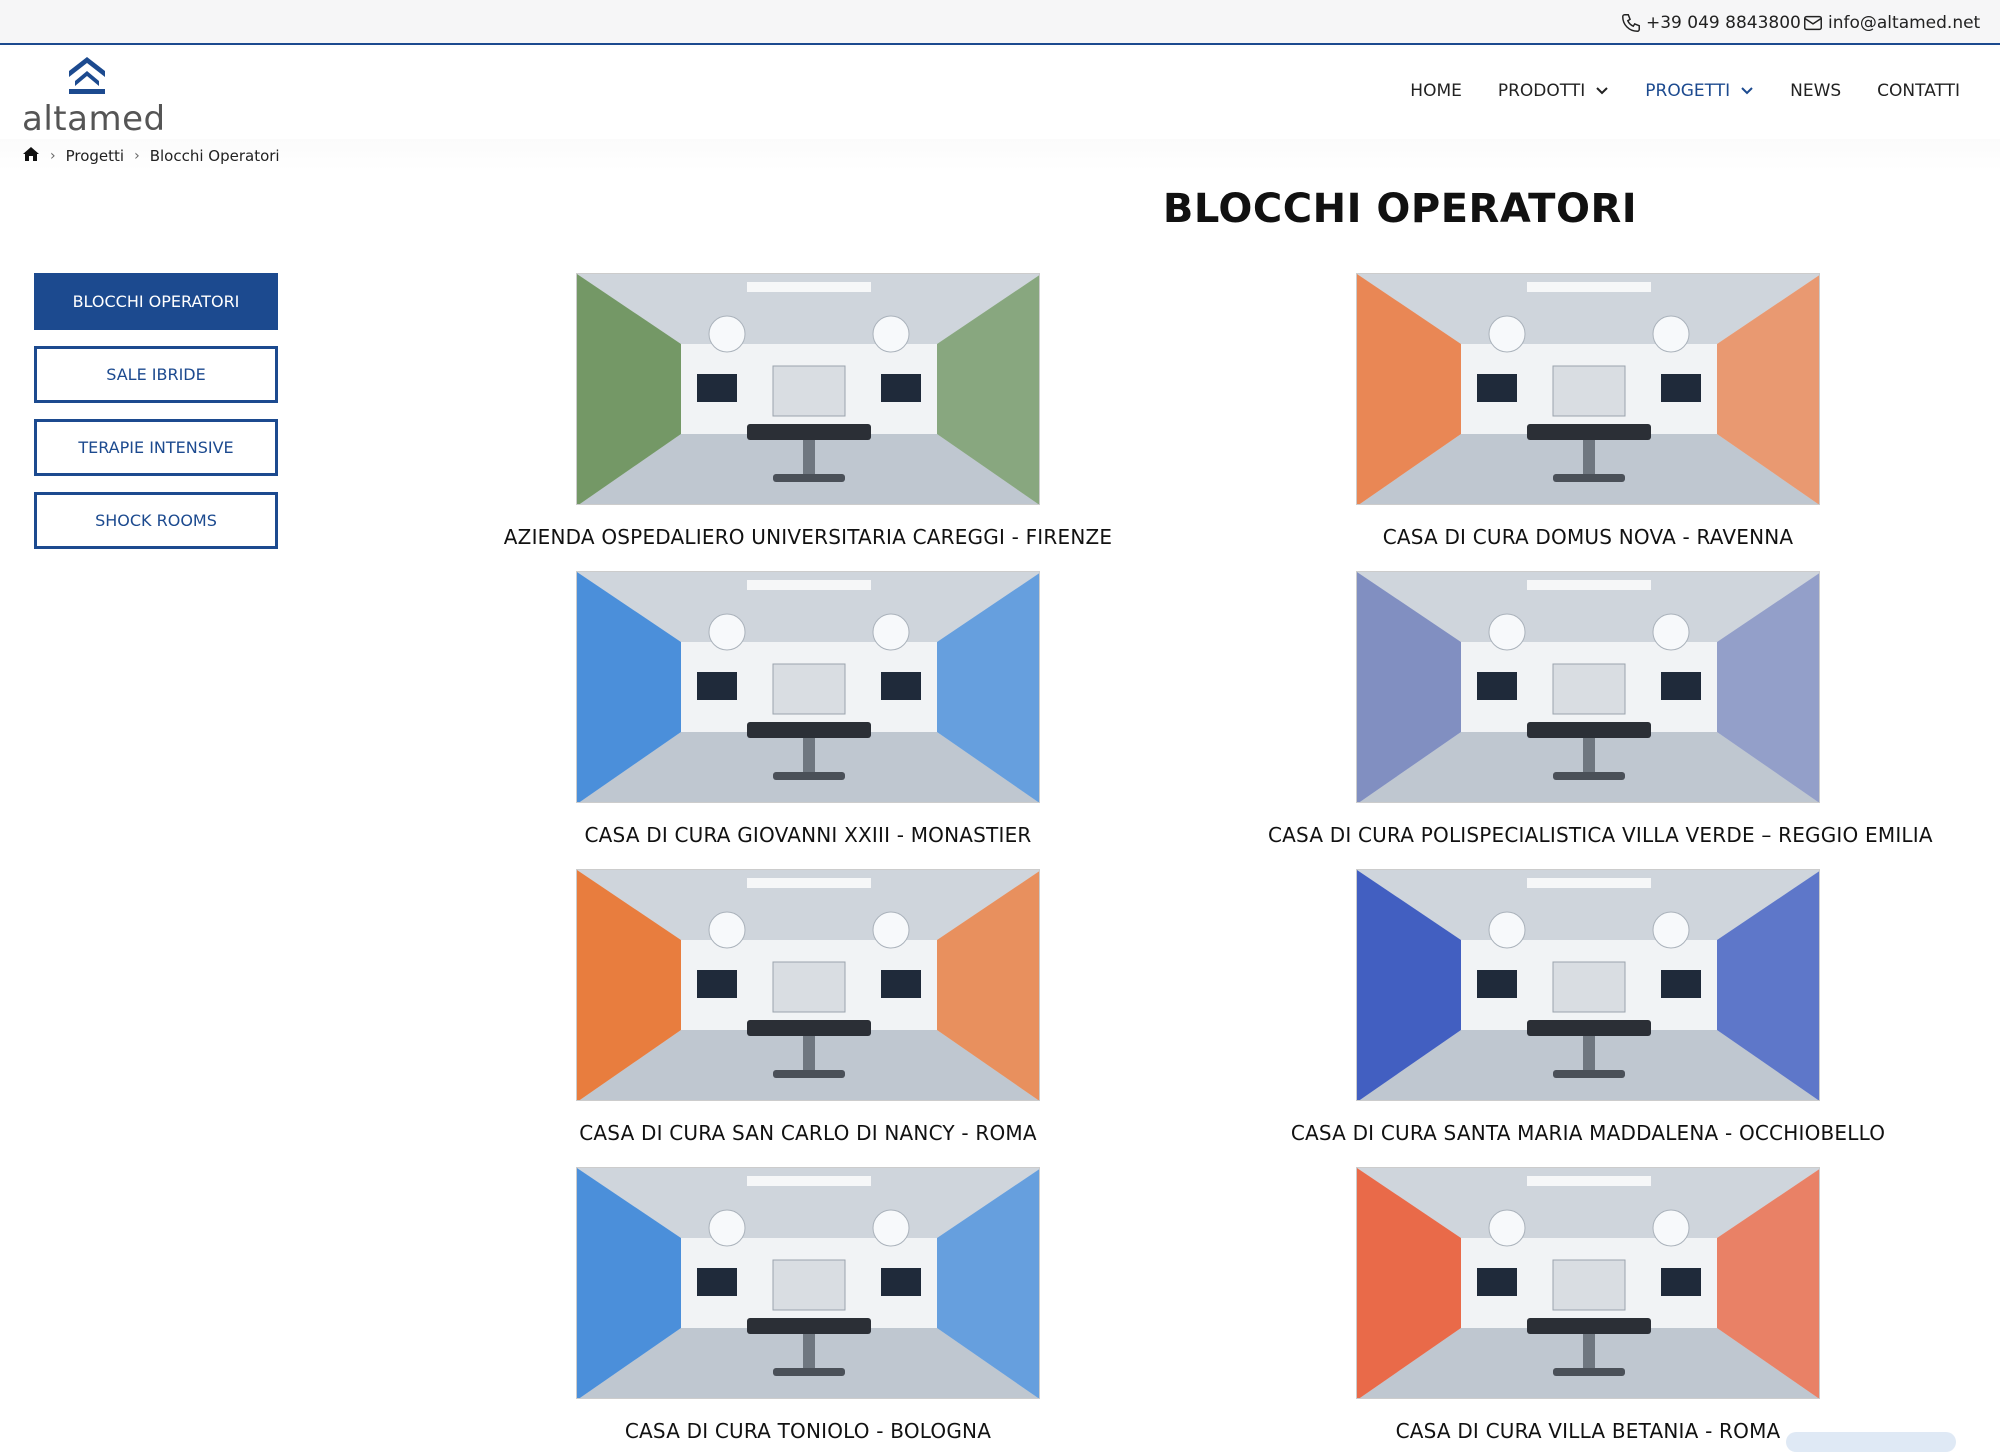  I want to click on project-card: CASA DI CURA DOMUS NOVA - RAVENNA, so click(1588, 411).